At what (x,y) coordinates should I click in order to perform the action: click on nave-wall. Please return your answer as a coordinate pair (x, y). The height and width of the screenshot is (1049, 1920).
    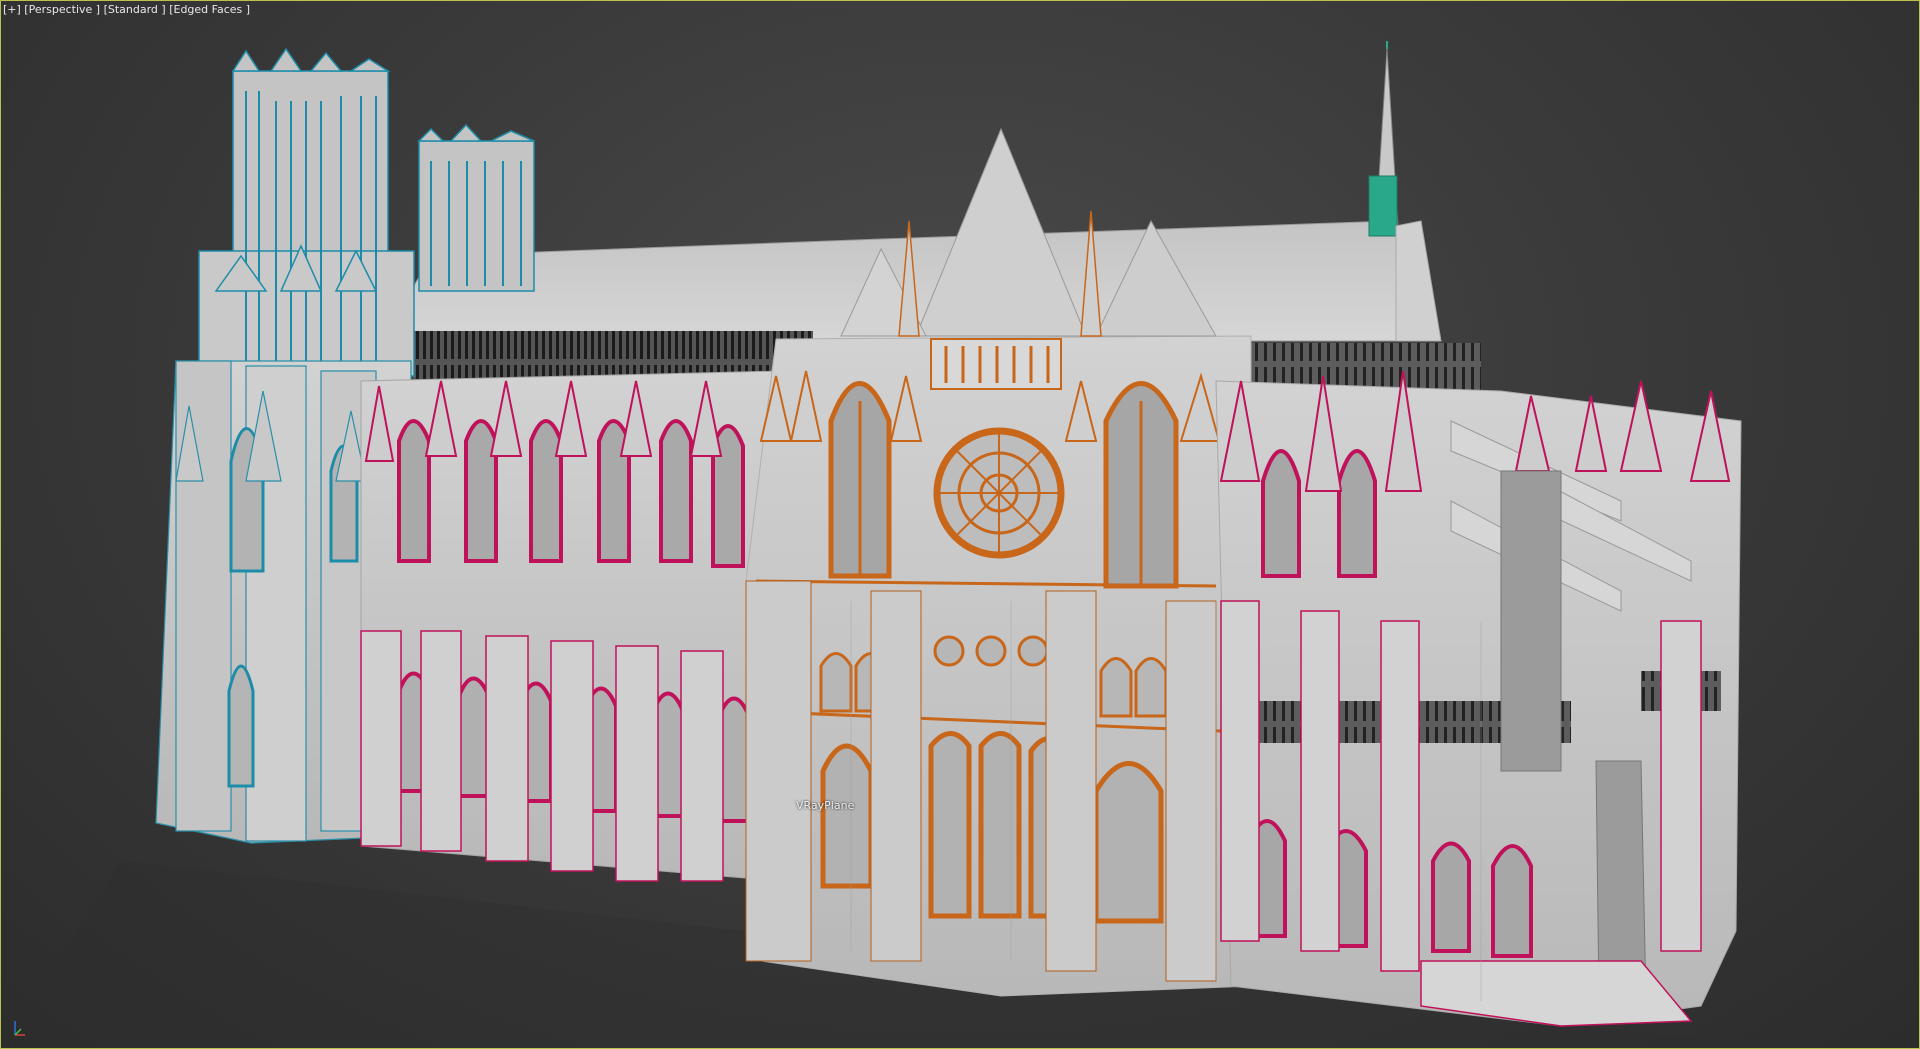
    Looking at the image, I should click on (571, 626).